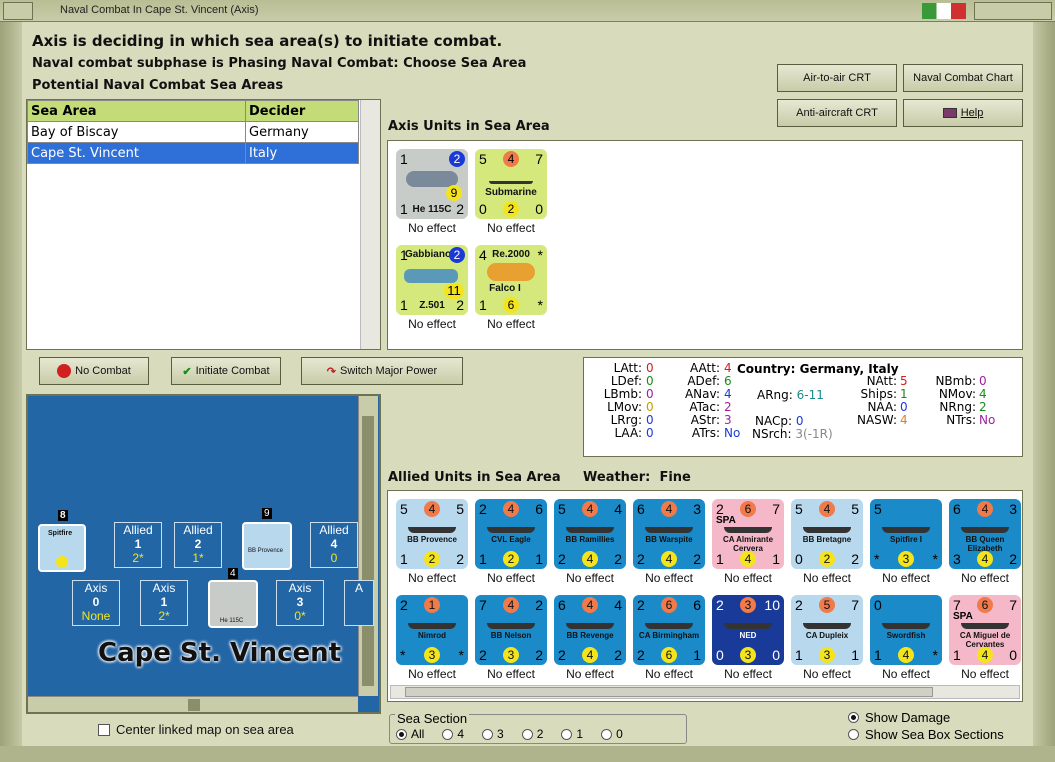  What do you see at coordinates (432, 184) in the screenshot?
I see `axis-unit-he115c: 1 2 9 1 He 115C 2` at bounding box center [432, 184].